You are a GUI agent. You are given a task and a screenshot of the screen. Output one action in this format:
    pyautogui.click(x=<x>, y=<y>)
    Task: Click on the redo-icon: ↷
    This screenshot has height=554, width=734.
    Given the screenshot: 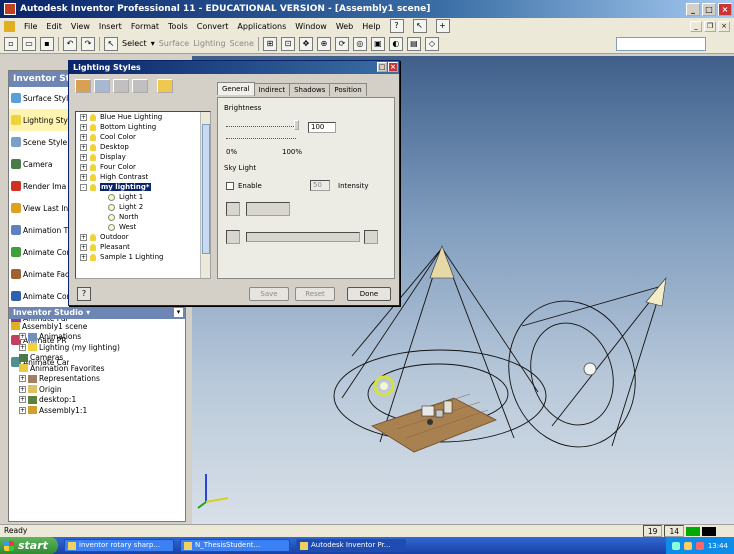 What is the action you would take?
    pyautogui.click(x=88, y=43)
    